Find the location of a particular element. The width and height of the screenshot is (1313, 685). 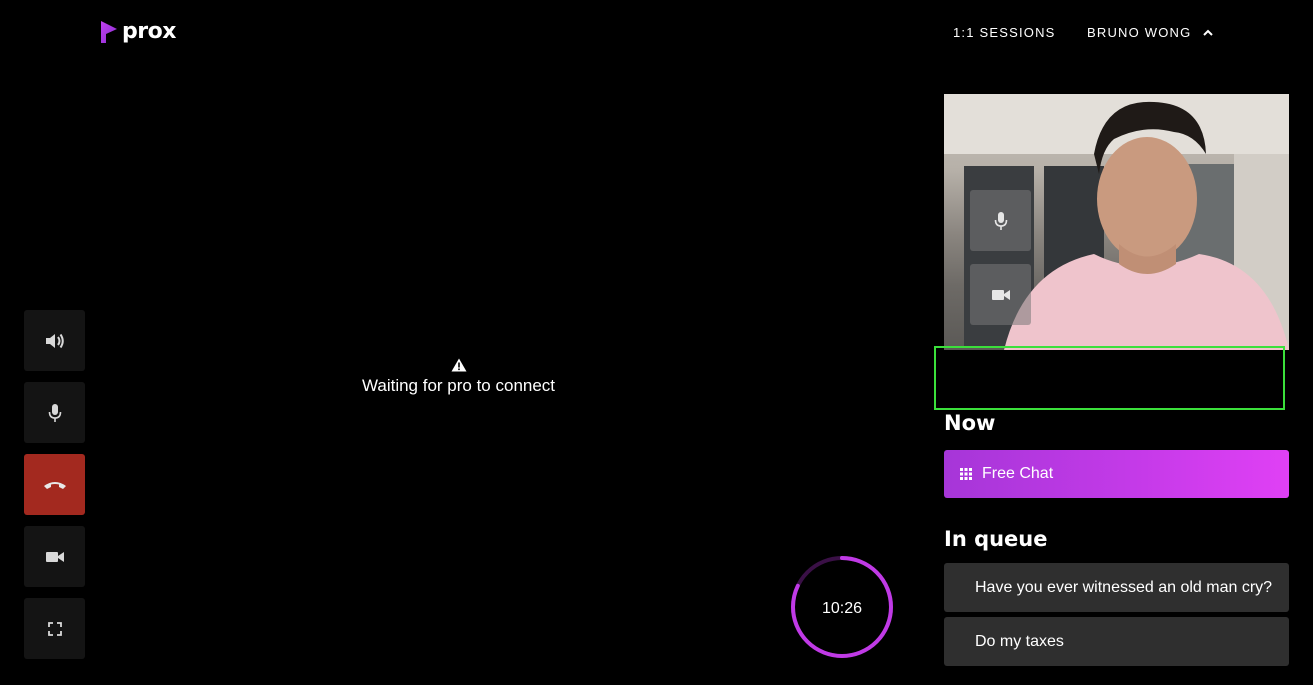

grid-icon is located at coordinates (966, 474).